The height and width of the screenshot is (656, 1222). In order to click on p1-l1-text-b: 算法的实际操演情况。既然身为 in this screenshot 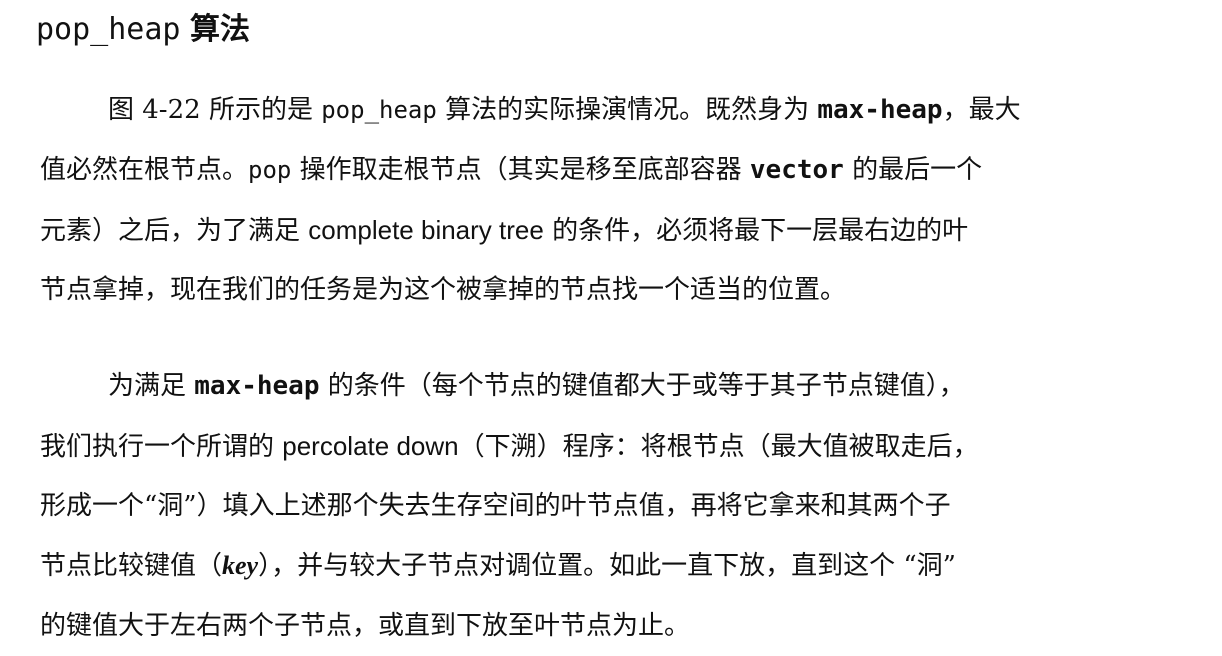, I will do `click(627, 110)`.